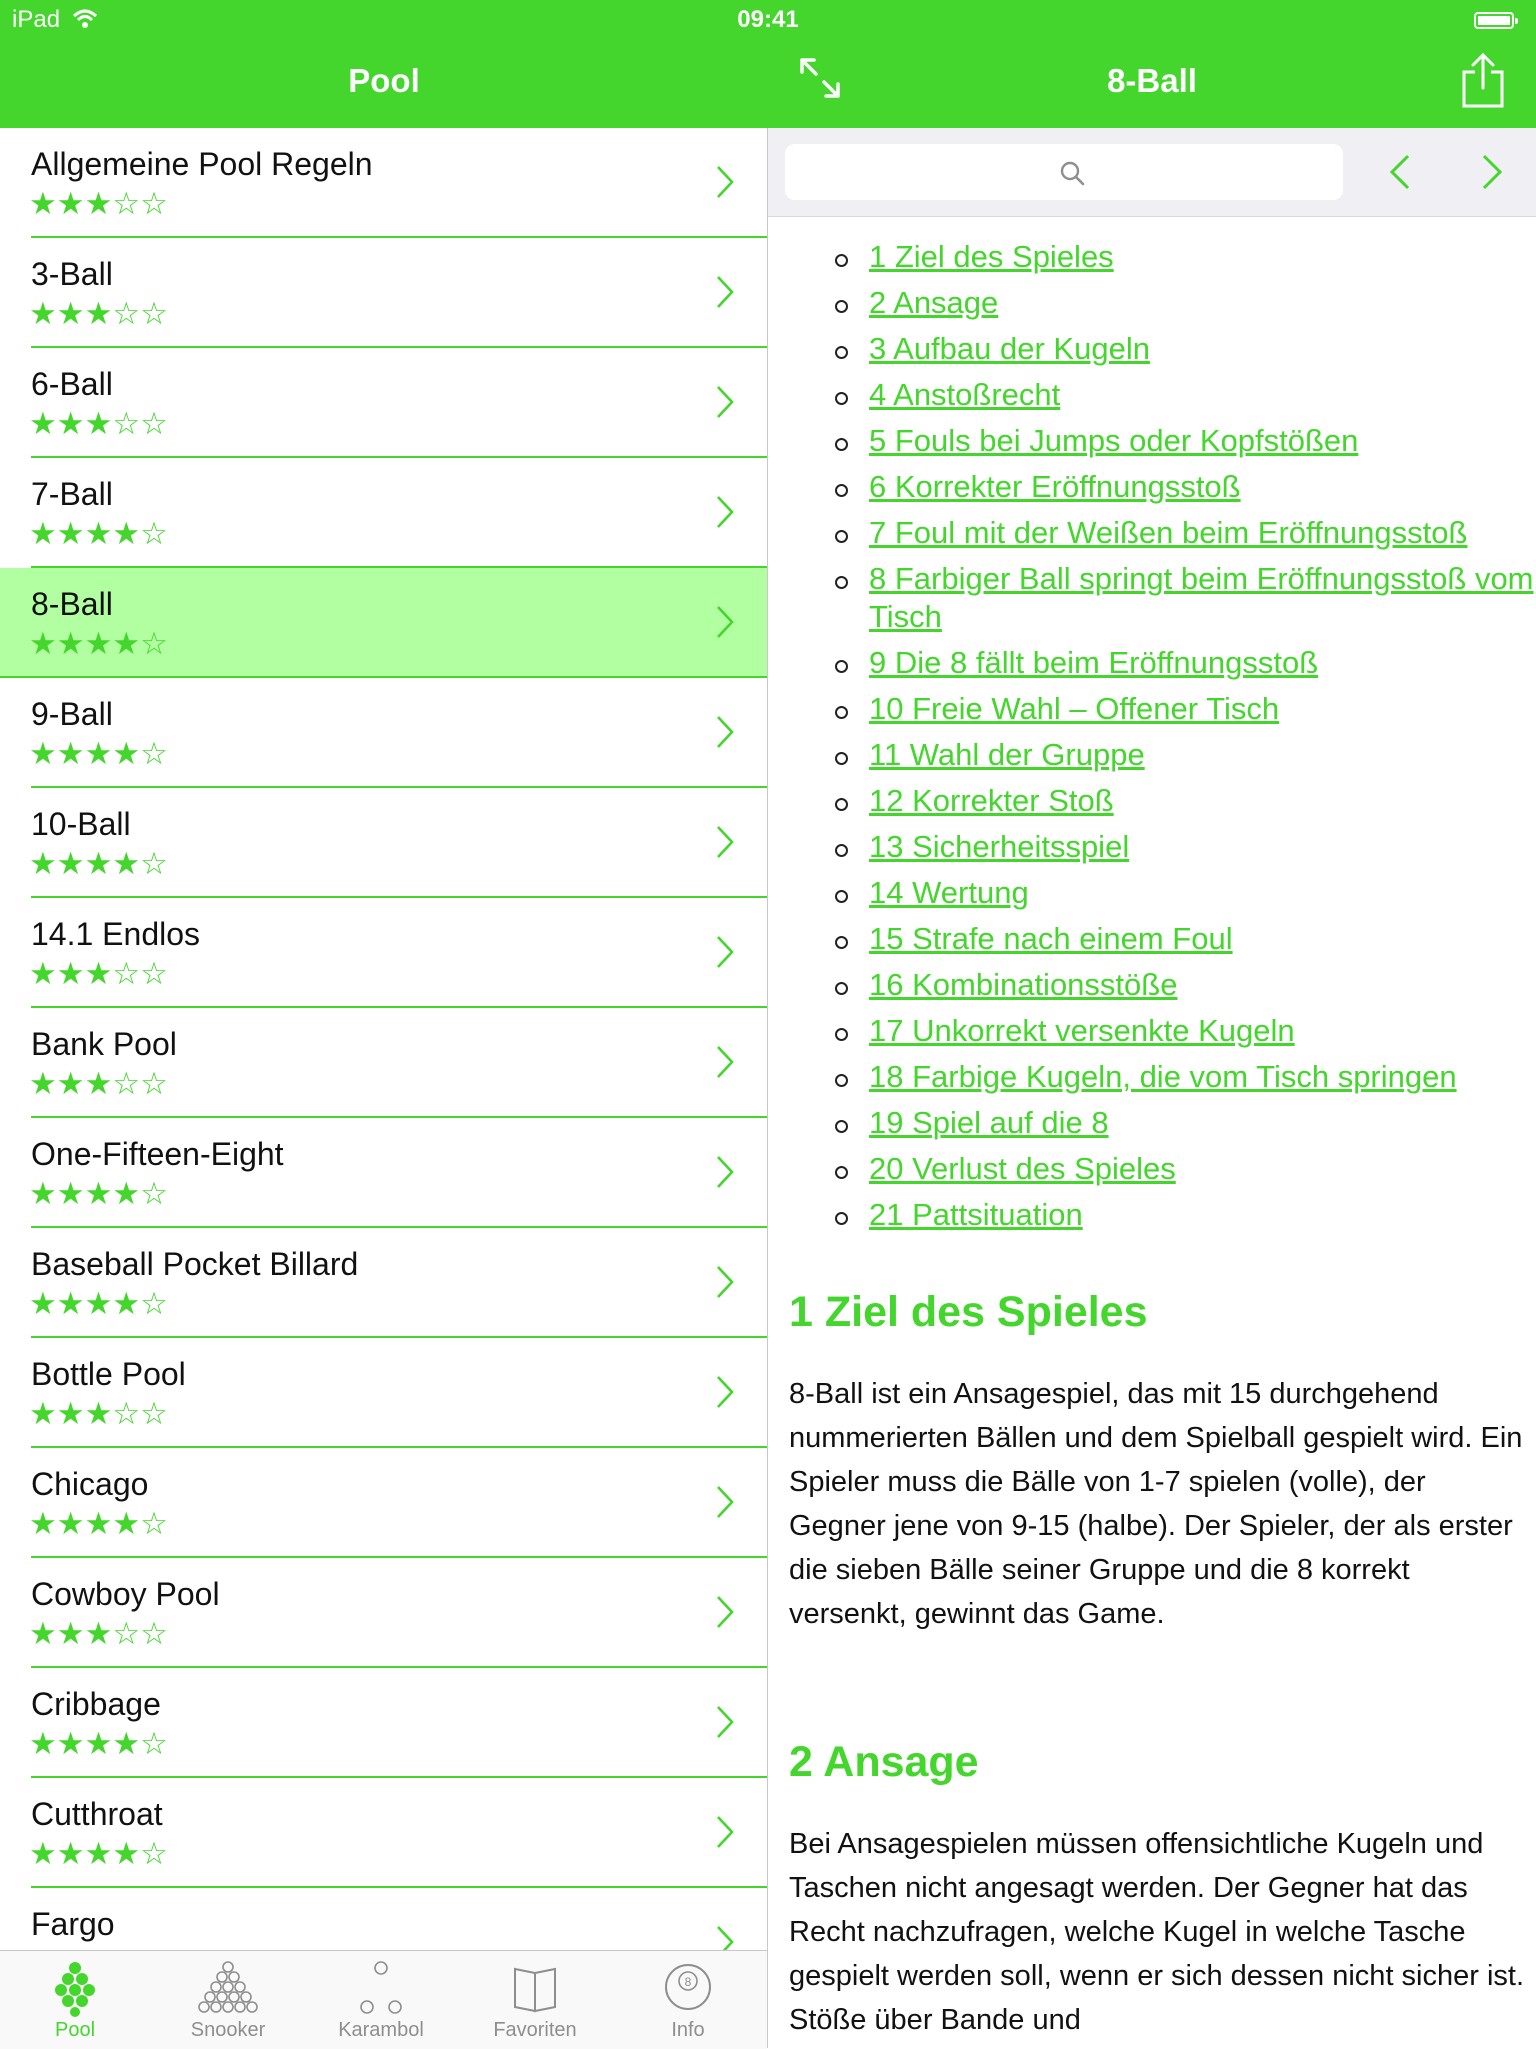  What do you see at coordinates (383, 293) in the screenshot?
I see `list-item: 3-Ball ★★★☆☆` at bounding box center [383, 293].